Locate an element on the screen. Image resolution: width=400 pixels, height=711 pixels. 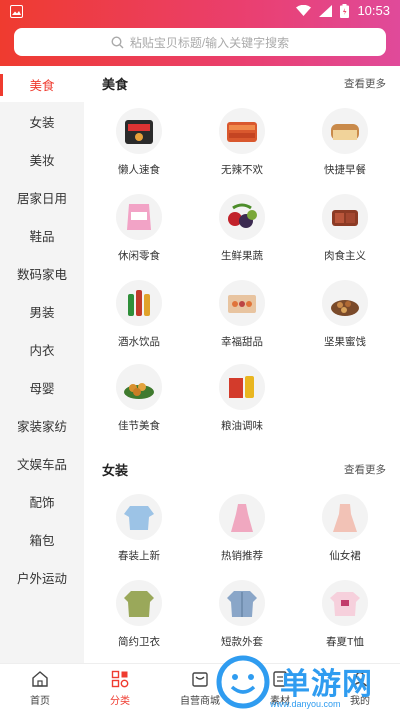
tab-label: 素材 is located at coordinates (280, 701).